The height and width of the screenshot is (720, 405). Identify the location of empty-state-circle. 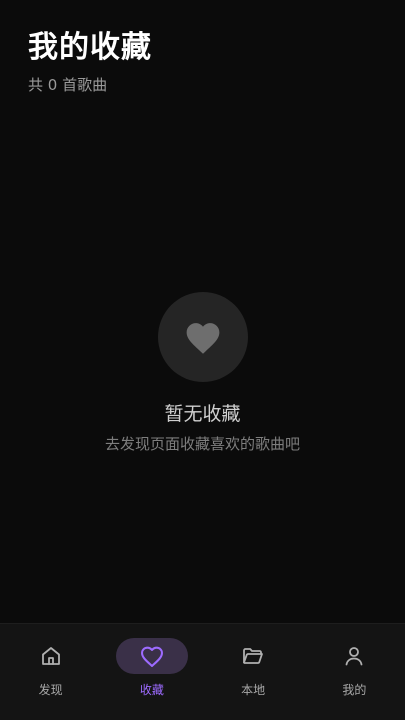
(202, 337).